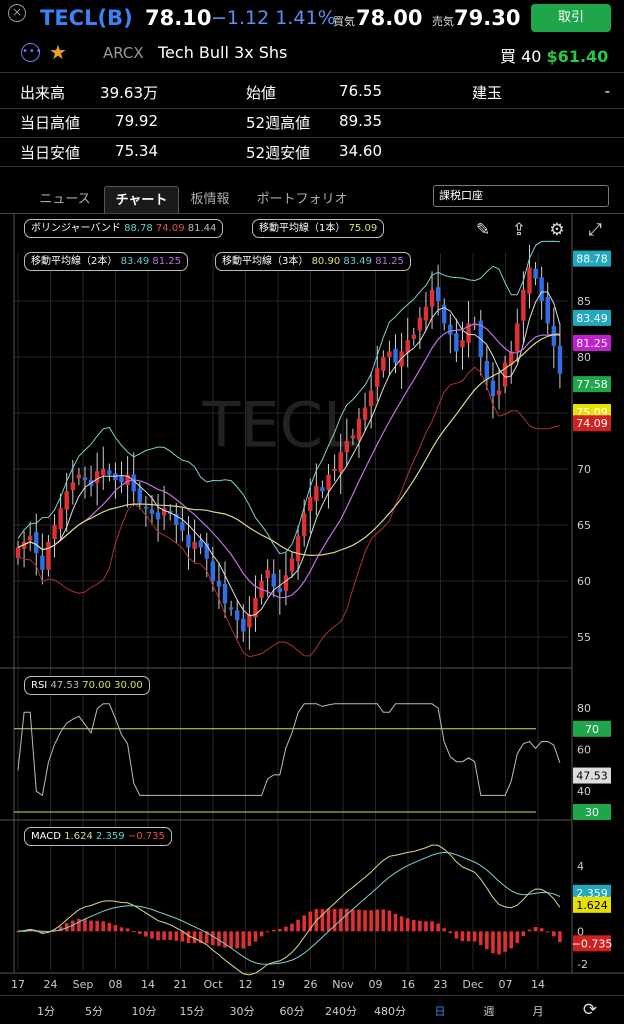 This screenshot has height=1024, width=624. What do you see at coordinates (592, 384) in the screenshot?
I see `price-badge-label: 77.58` at bounding box center [592, 384].